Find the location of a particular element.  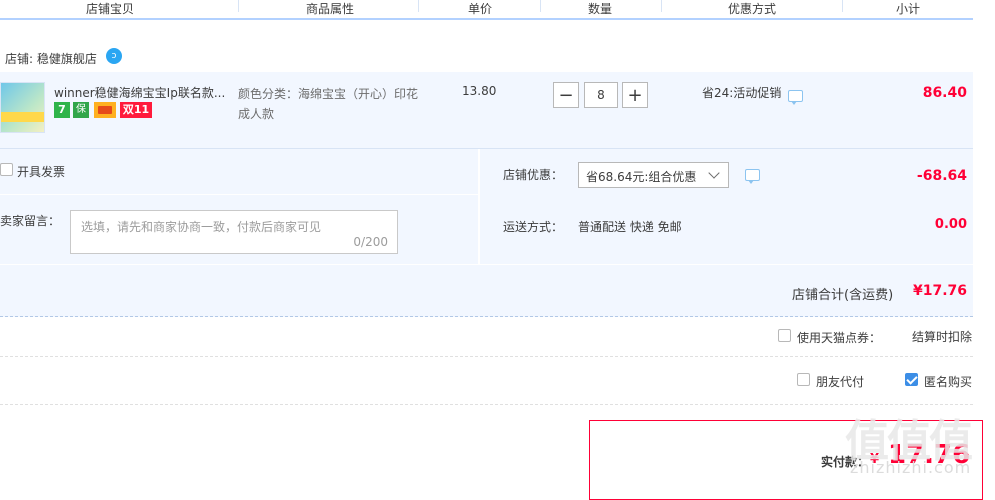

friend-pay-checkbox is located at coordinates (803, 379).